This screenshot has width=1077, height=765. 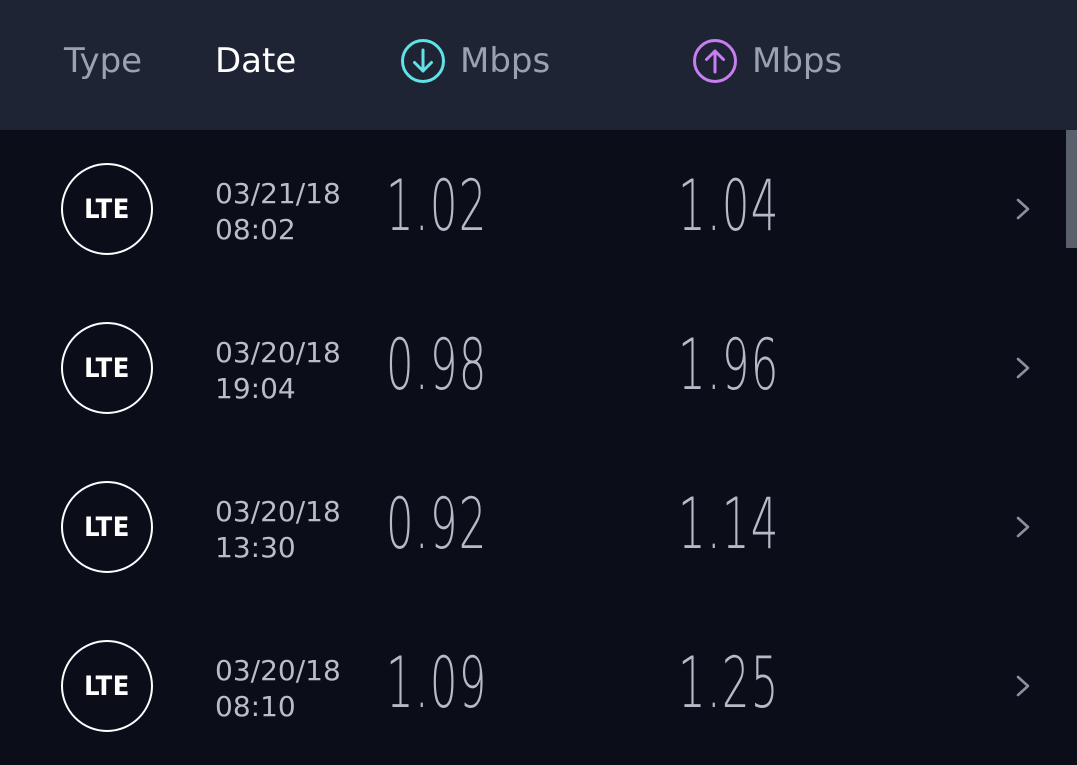 I want to click on sort-by-date: Date, so click(x=255, y=61).